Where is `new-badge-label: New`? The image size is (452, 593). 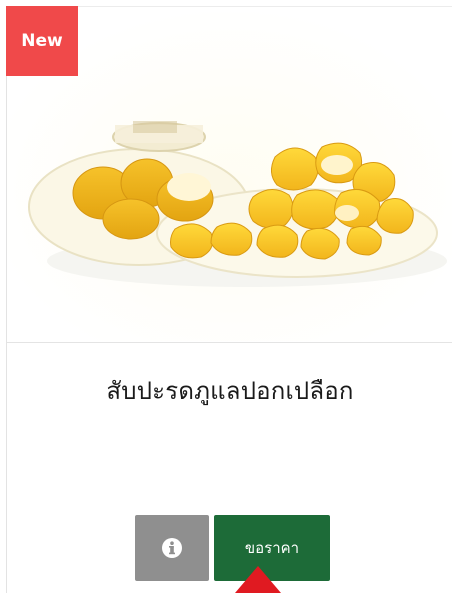
new-badge-label: New is located at coordinates (42, 41).